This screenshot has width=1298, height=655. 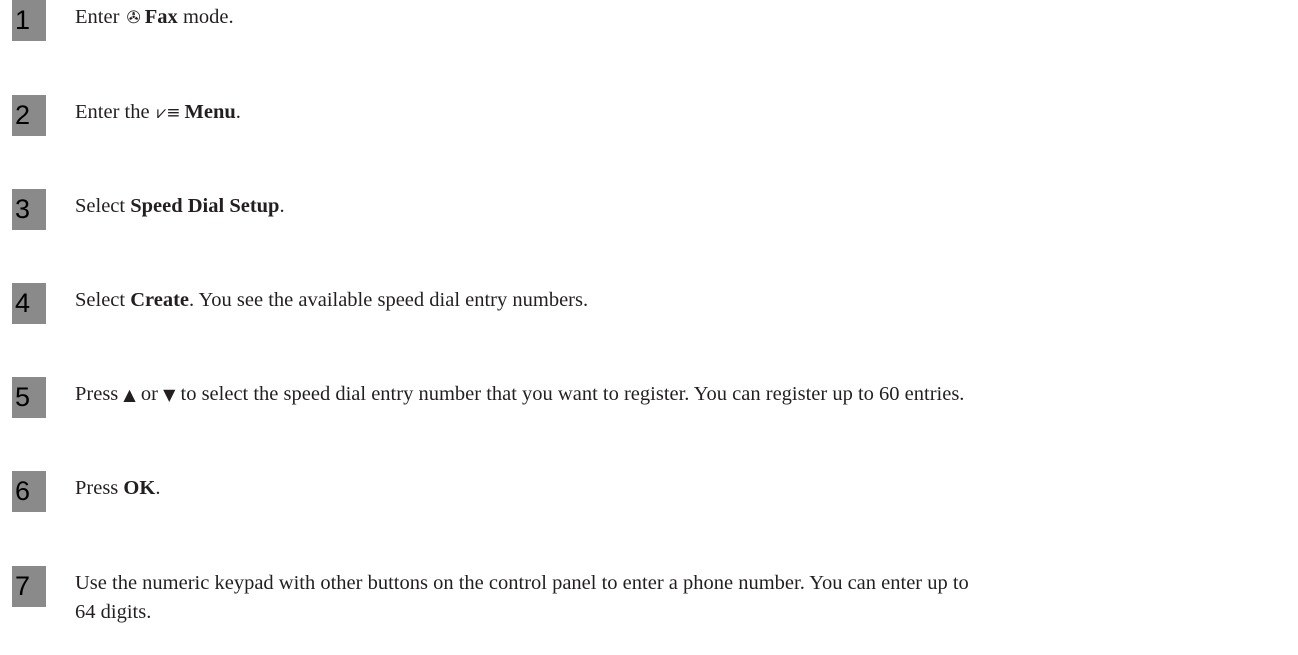 What do you see at coordinates (169, 394) in the screenshot?
I see `down-arrow-icon: ▼` at bounding box center [169, 394].